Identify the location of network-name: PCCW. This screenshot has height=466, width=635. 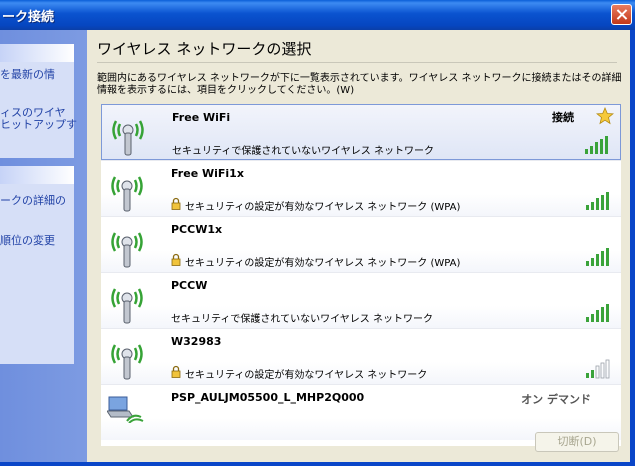
(189, 285).